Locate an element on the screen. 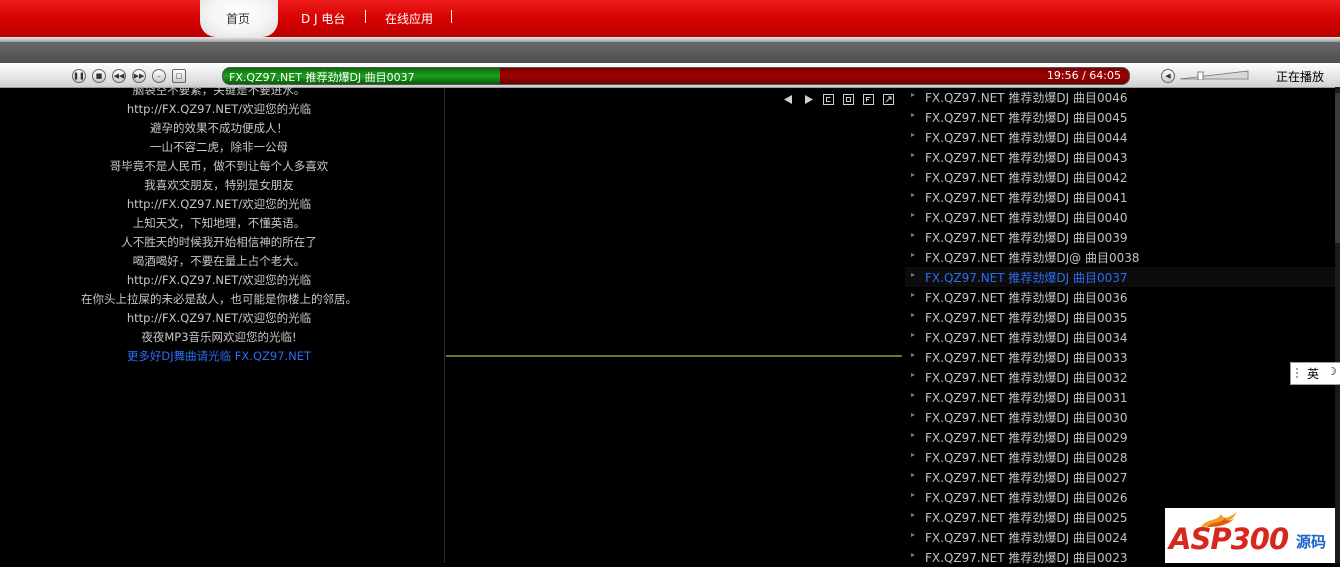 The height and width of the screenshot is (567, 1340). playlist-item: FX.QZ97.NET 推荐劲爆DJ 曲目0044 is located at coordinates (1120, 137).